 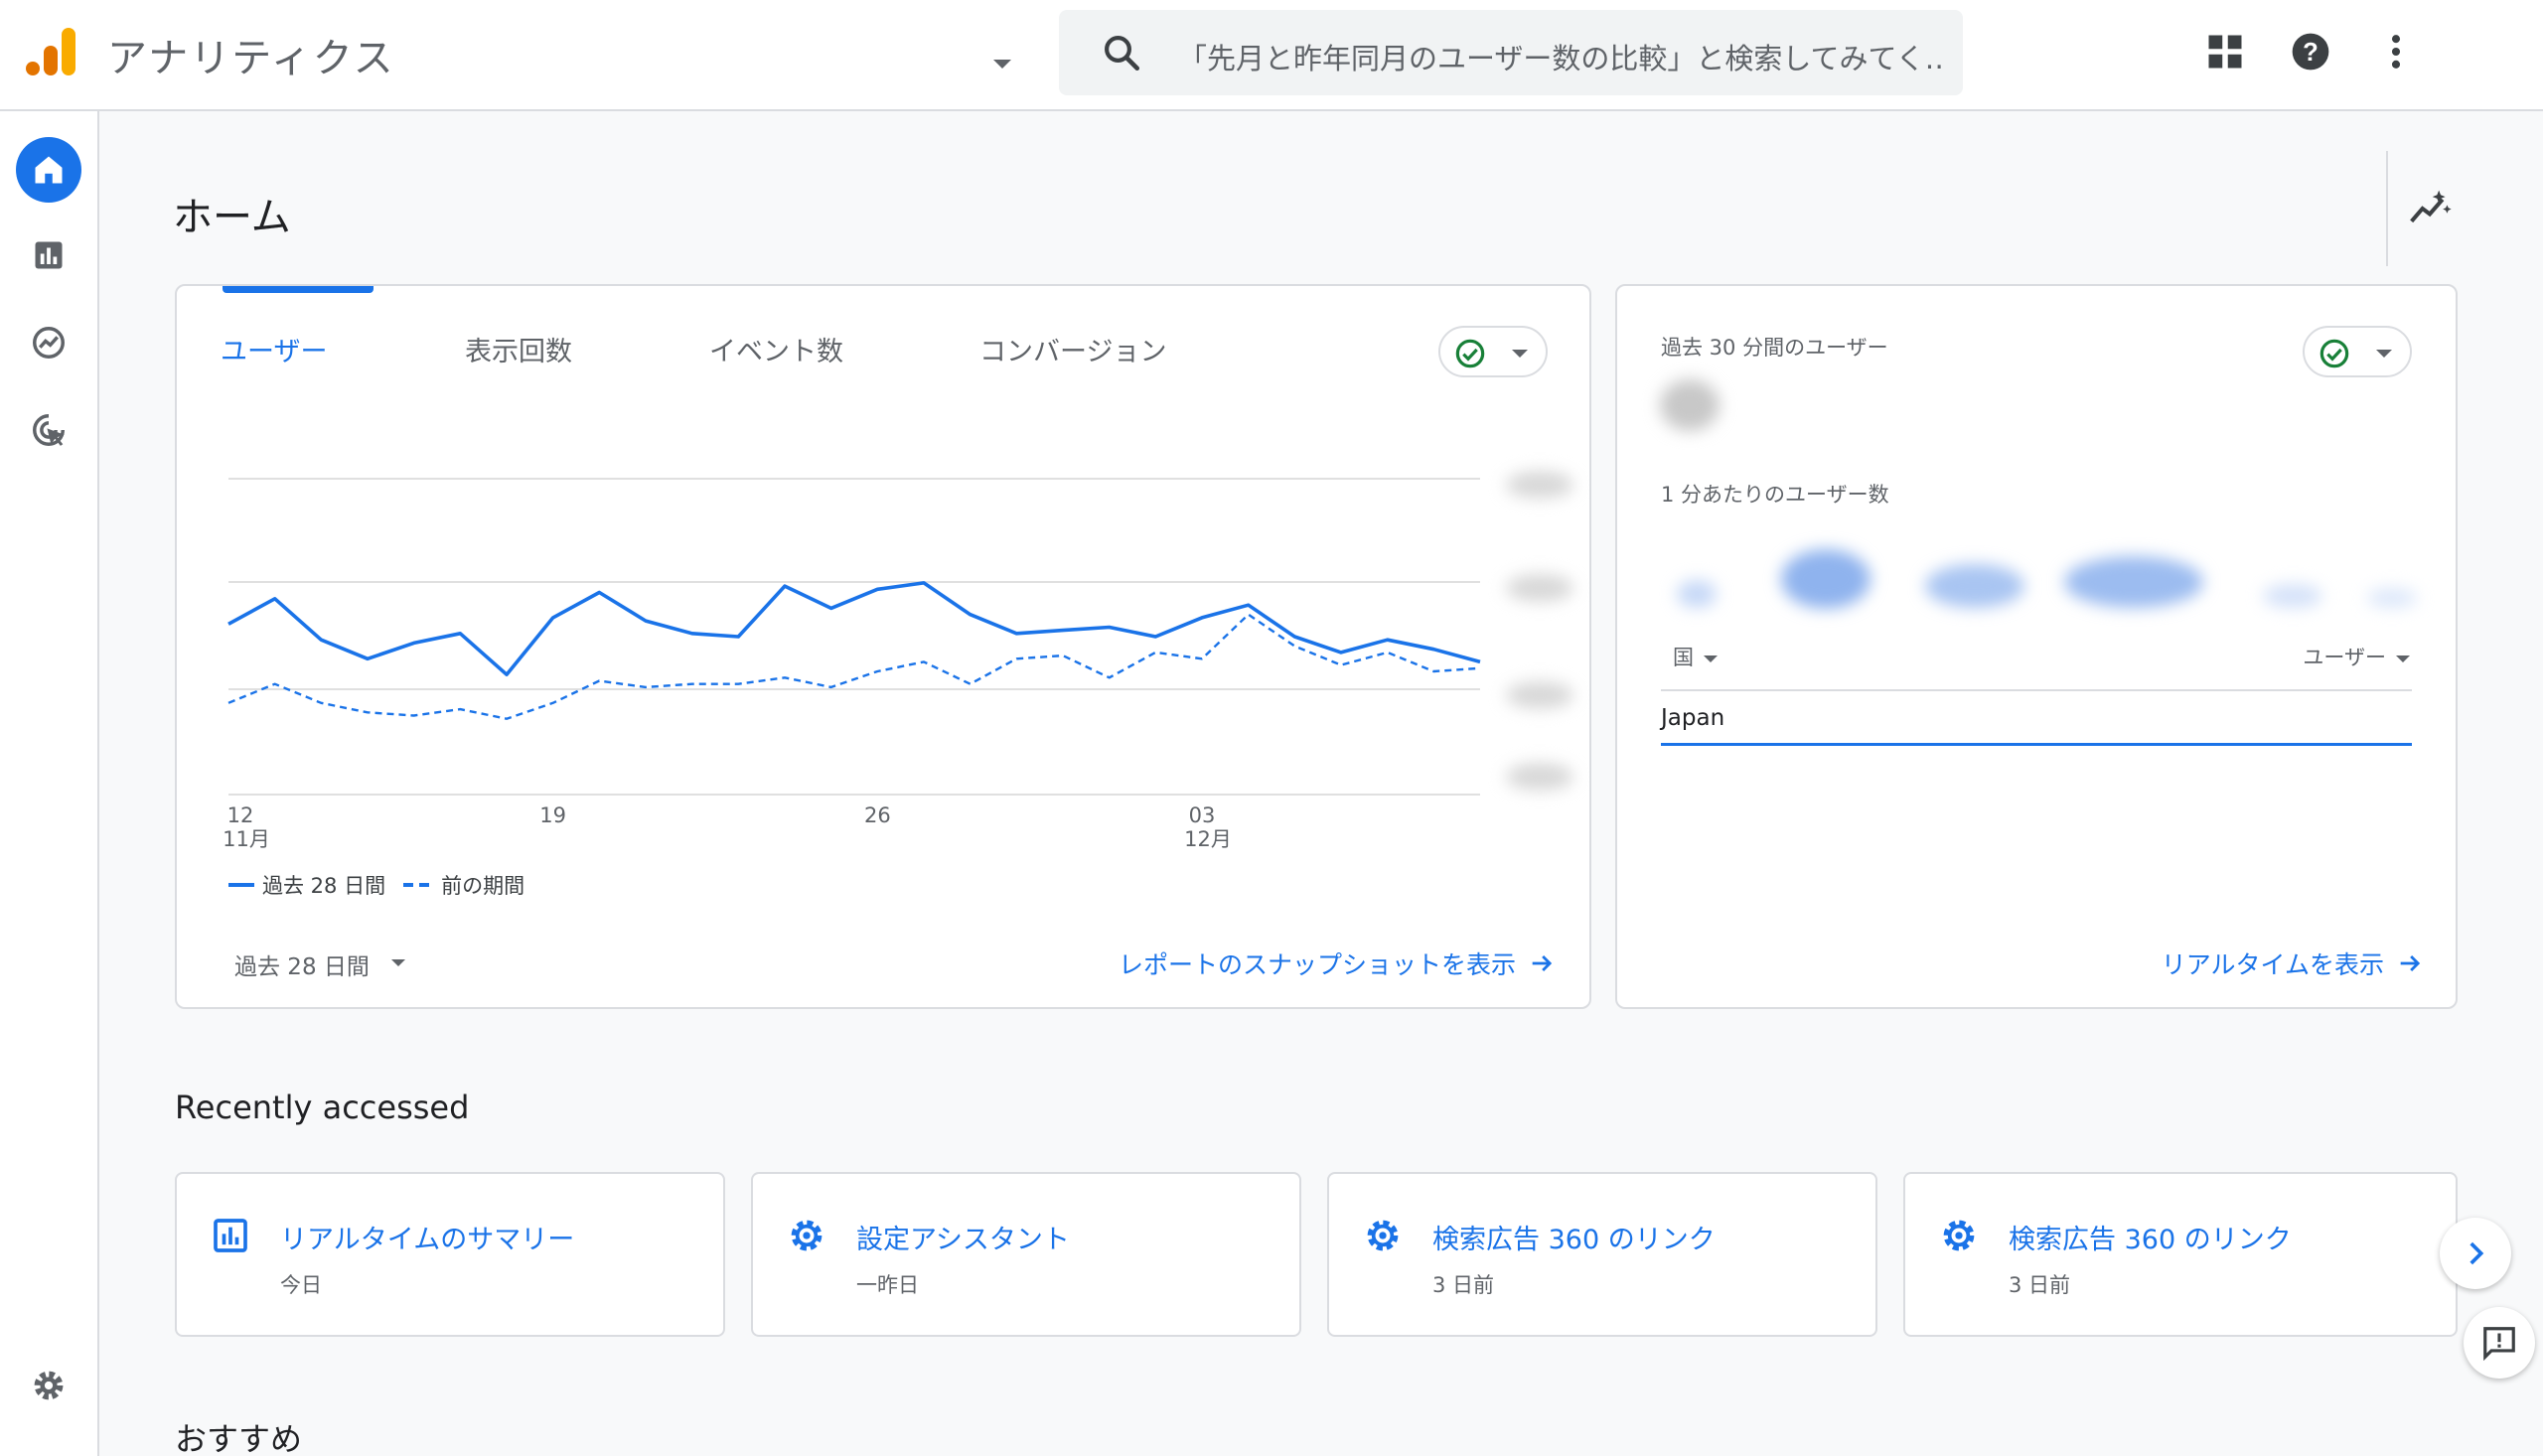 What do you see at coordinates (552, 815) in the screenshot?
I see `x-tick-label: 19` at bounding box center [552, 815].